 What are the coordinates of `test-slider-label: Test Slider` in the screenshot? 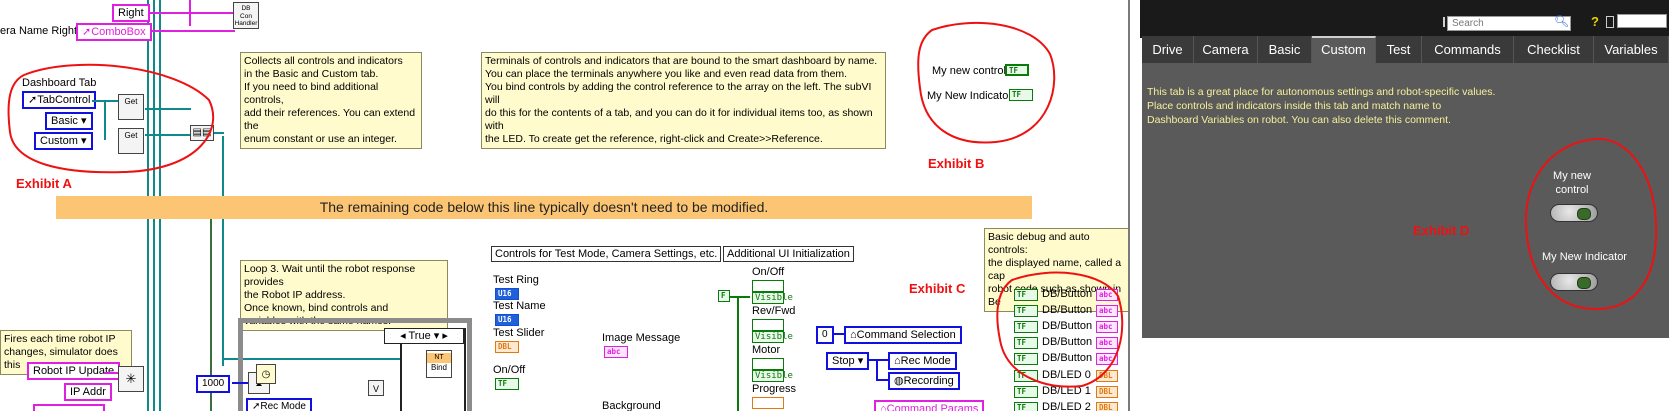 It's located at (519, 333).